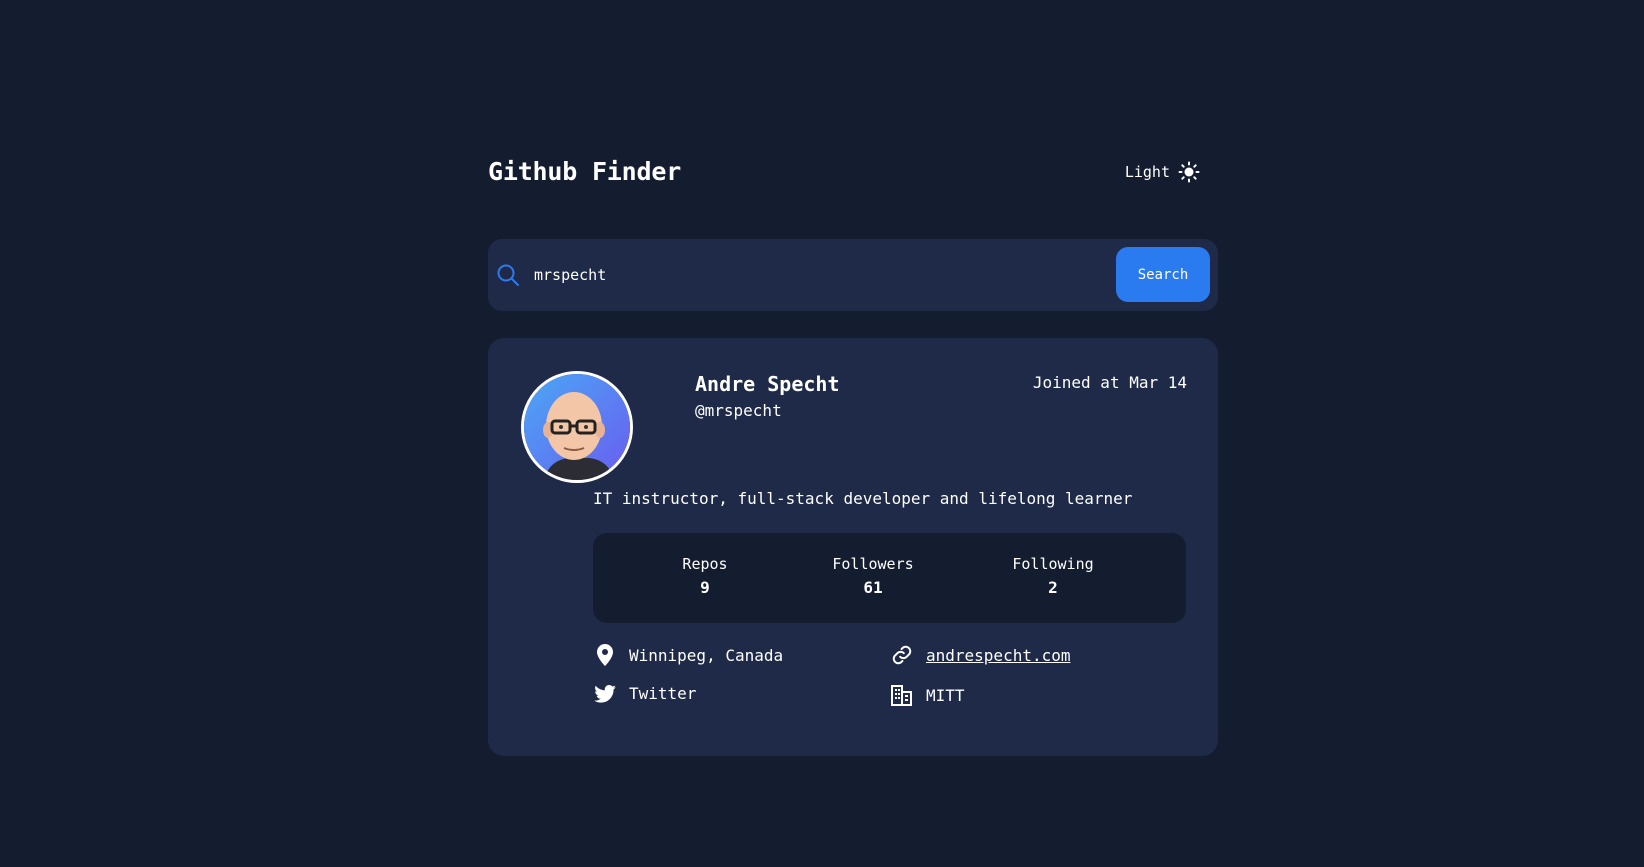 This screenshot has height=867, width=1644. What do you see at coordinates (585, 171) in the screenshot?
I see `app-title: Github Finder` at bounding box center [585, 171].